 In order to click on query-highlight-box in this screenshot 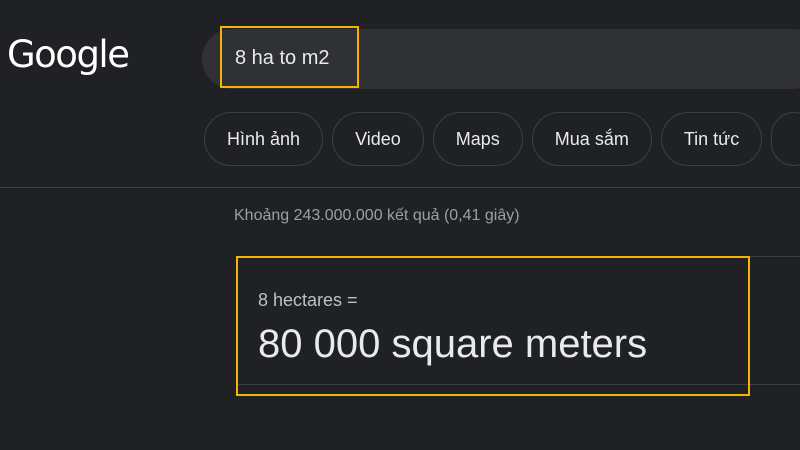, I will do `click(289, 57)`.